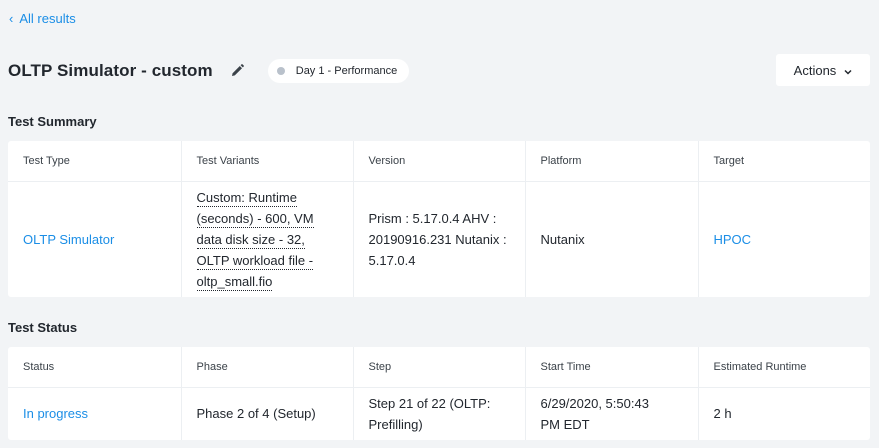  I want to click on column-header-version: Version, so click(439, 161).